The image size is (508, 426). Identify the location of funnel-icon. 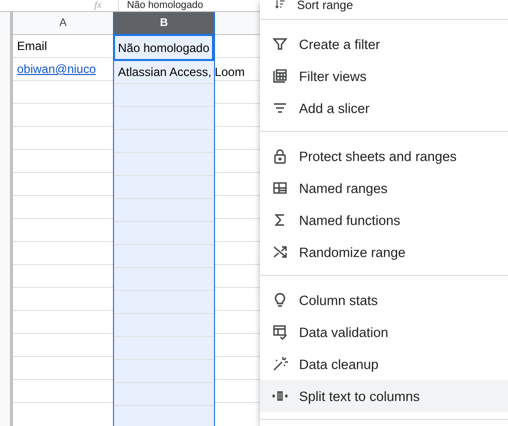
(280, 44).